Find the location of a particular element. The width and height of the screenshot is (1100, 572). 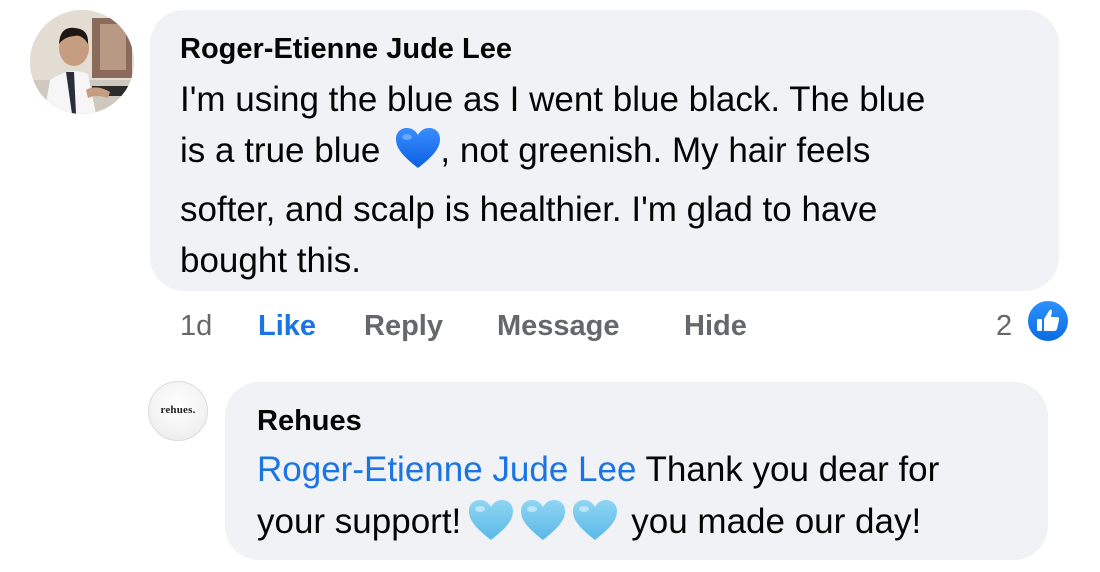

light-blue-heart-icons is located at coordinates (545, 527).